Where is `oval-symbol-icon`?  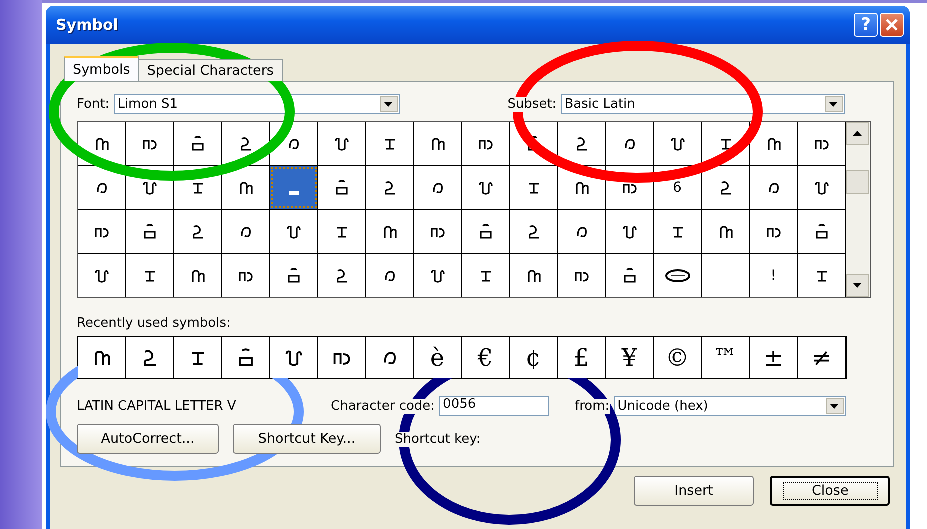
oval-symbol-icon is located at coordinates (677, 275).